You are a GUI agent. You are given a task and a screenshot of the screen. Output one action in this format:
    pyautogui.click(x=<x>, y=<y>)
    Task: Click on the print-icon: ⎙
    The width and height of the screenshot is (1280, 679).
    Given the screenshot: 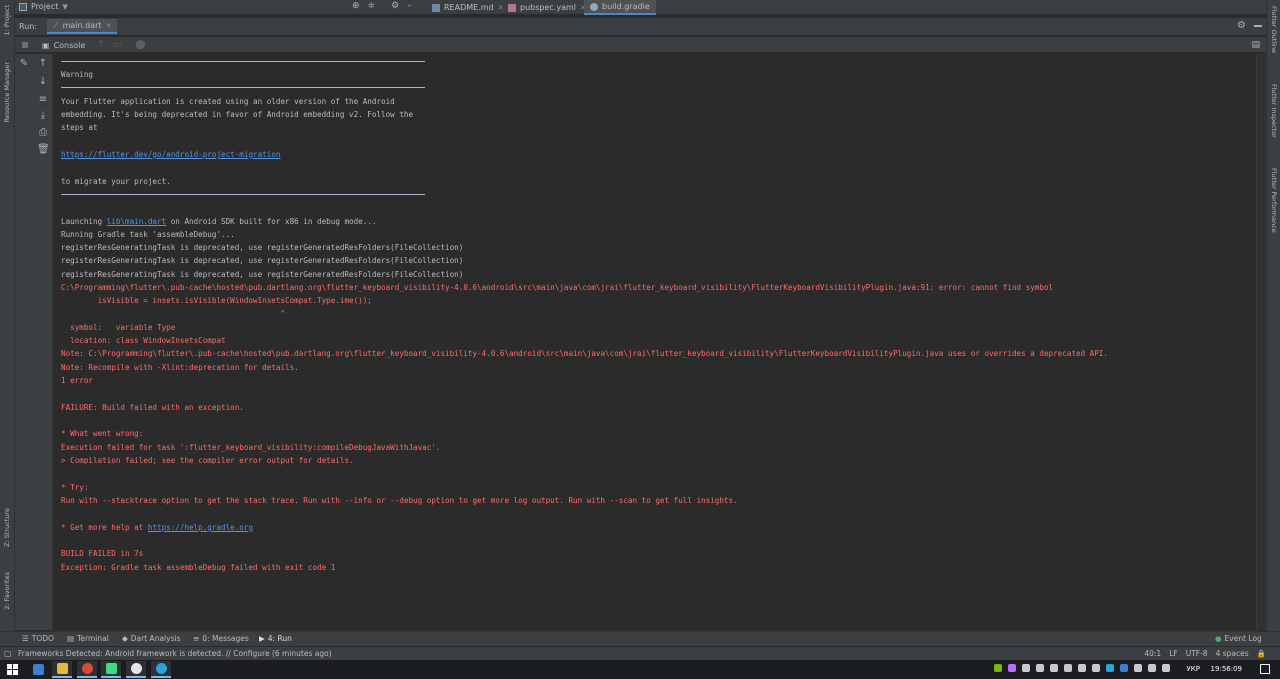 What is the action you would take?
    pyautogui.click(x=43, y=132)
    